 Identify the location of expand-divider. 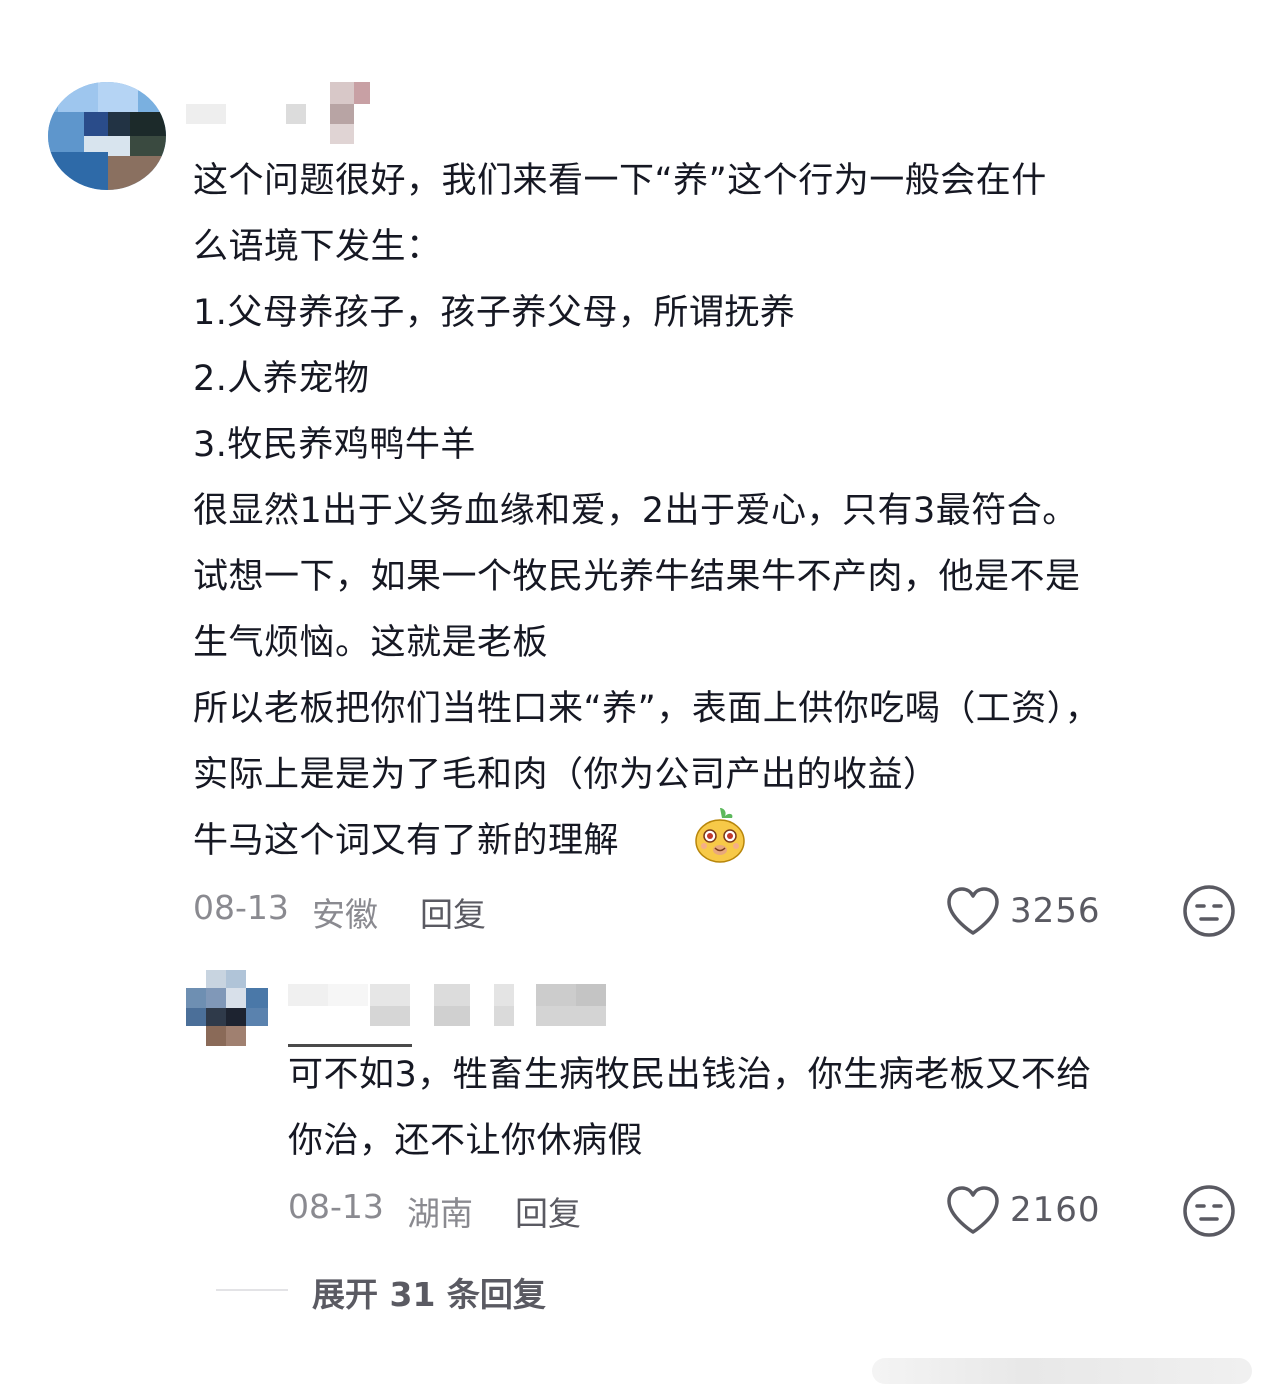
(252, 1290).